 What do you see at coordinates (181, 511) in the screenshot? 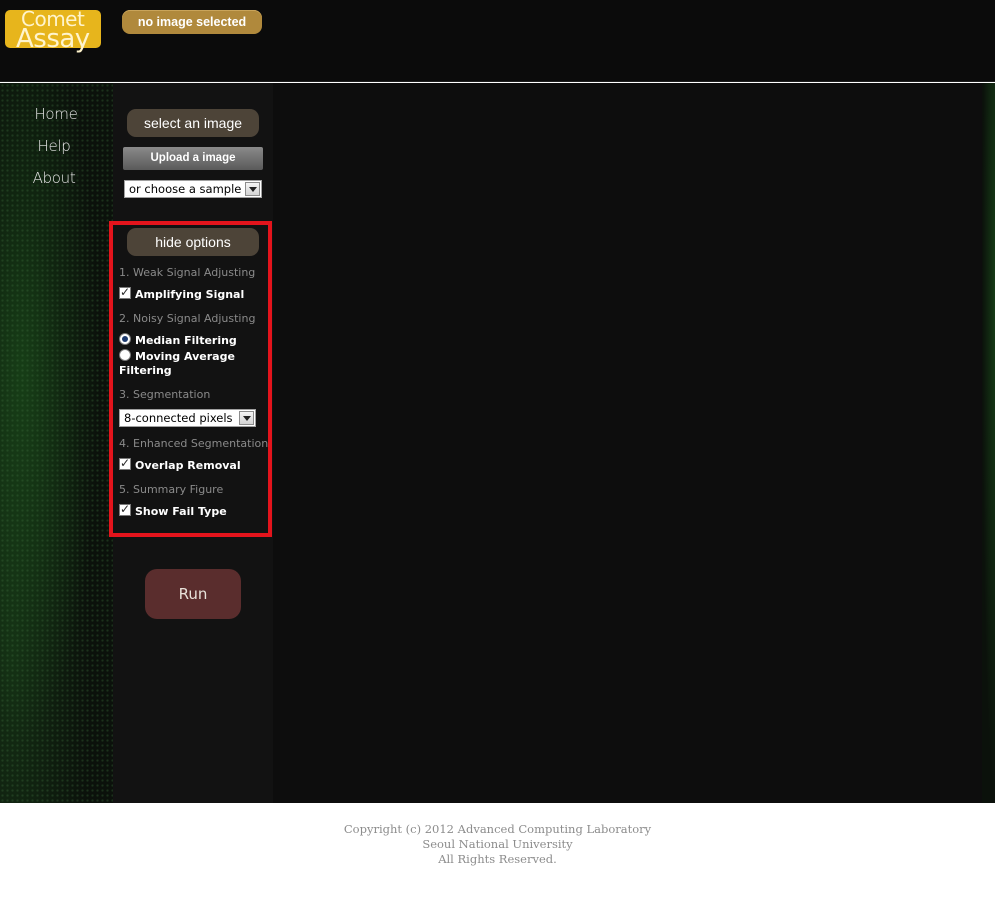
I see `show-fail-type-label: Show Fail Type` at bounding box center [181, 511].